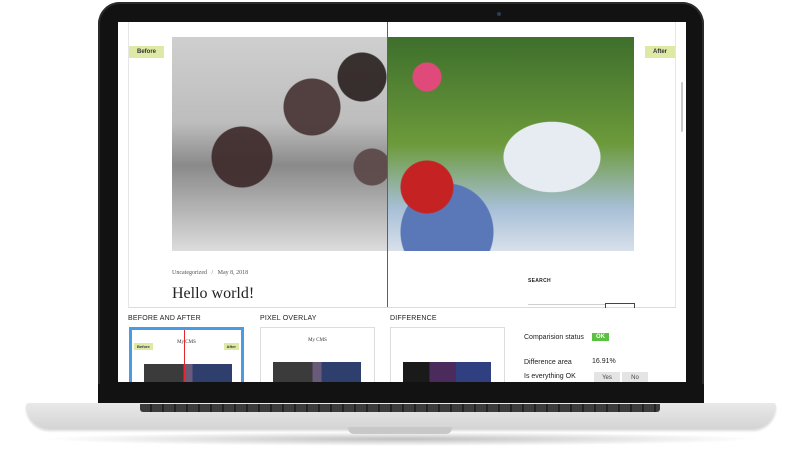  I want to click on thumb-before-tag: Before, so click(143, 346).